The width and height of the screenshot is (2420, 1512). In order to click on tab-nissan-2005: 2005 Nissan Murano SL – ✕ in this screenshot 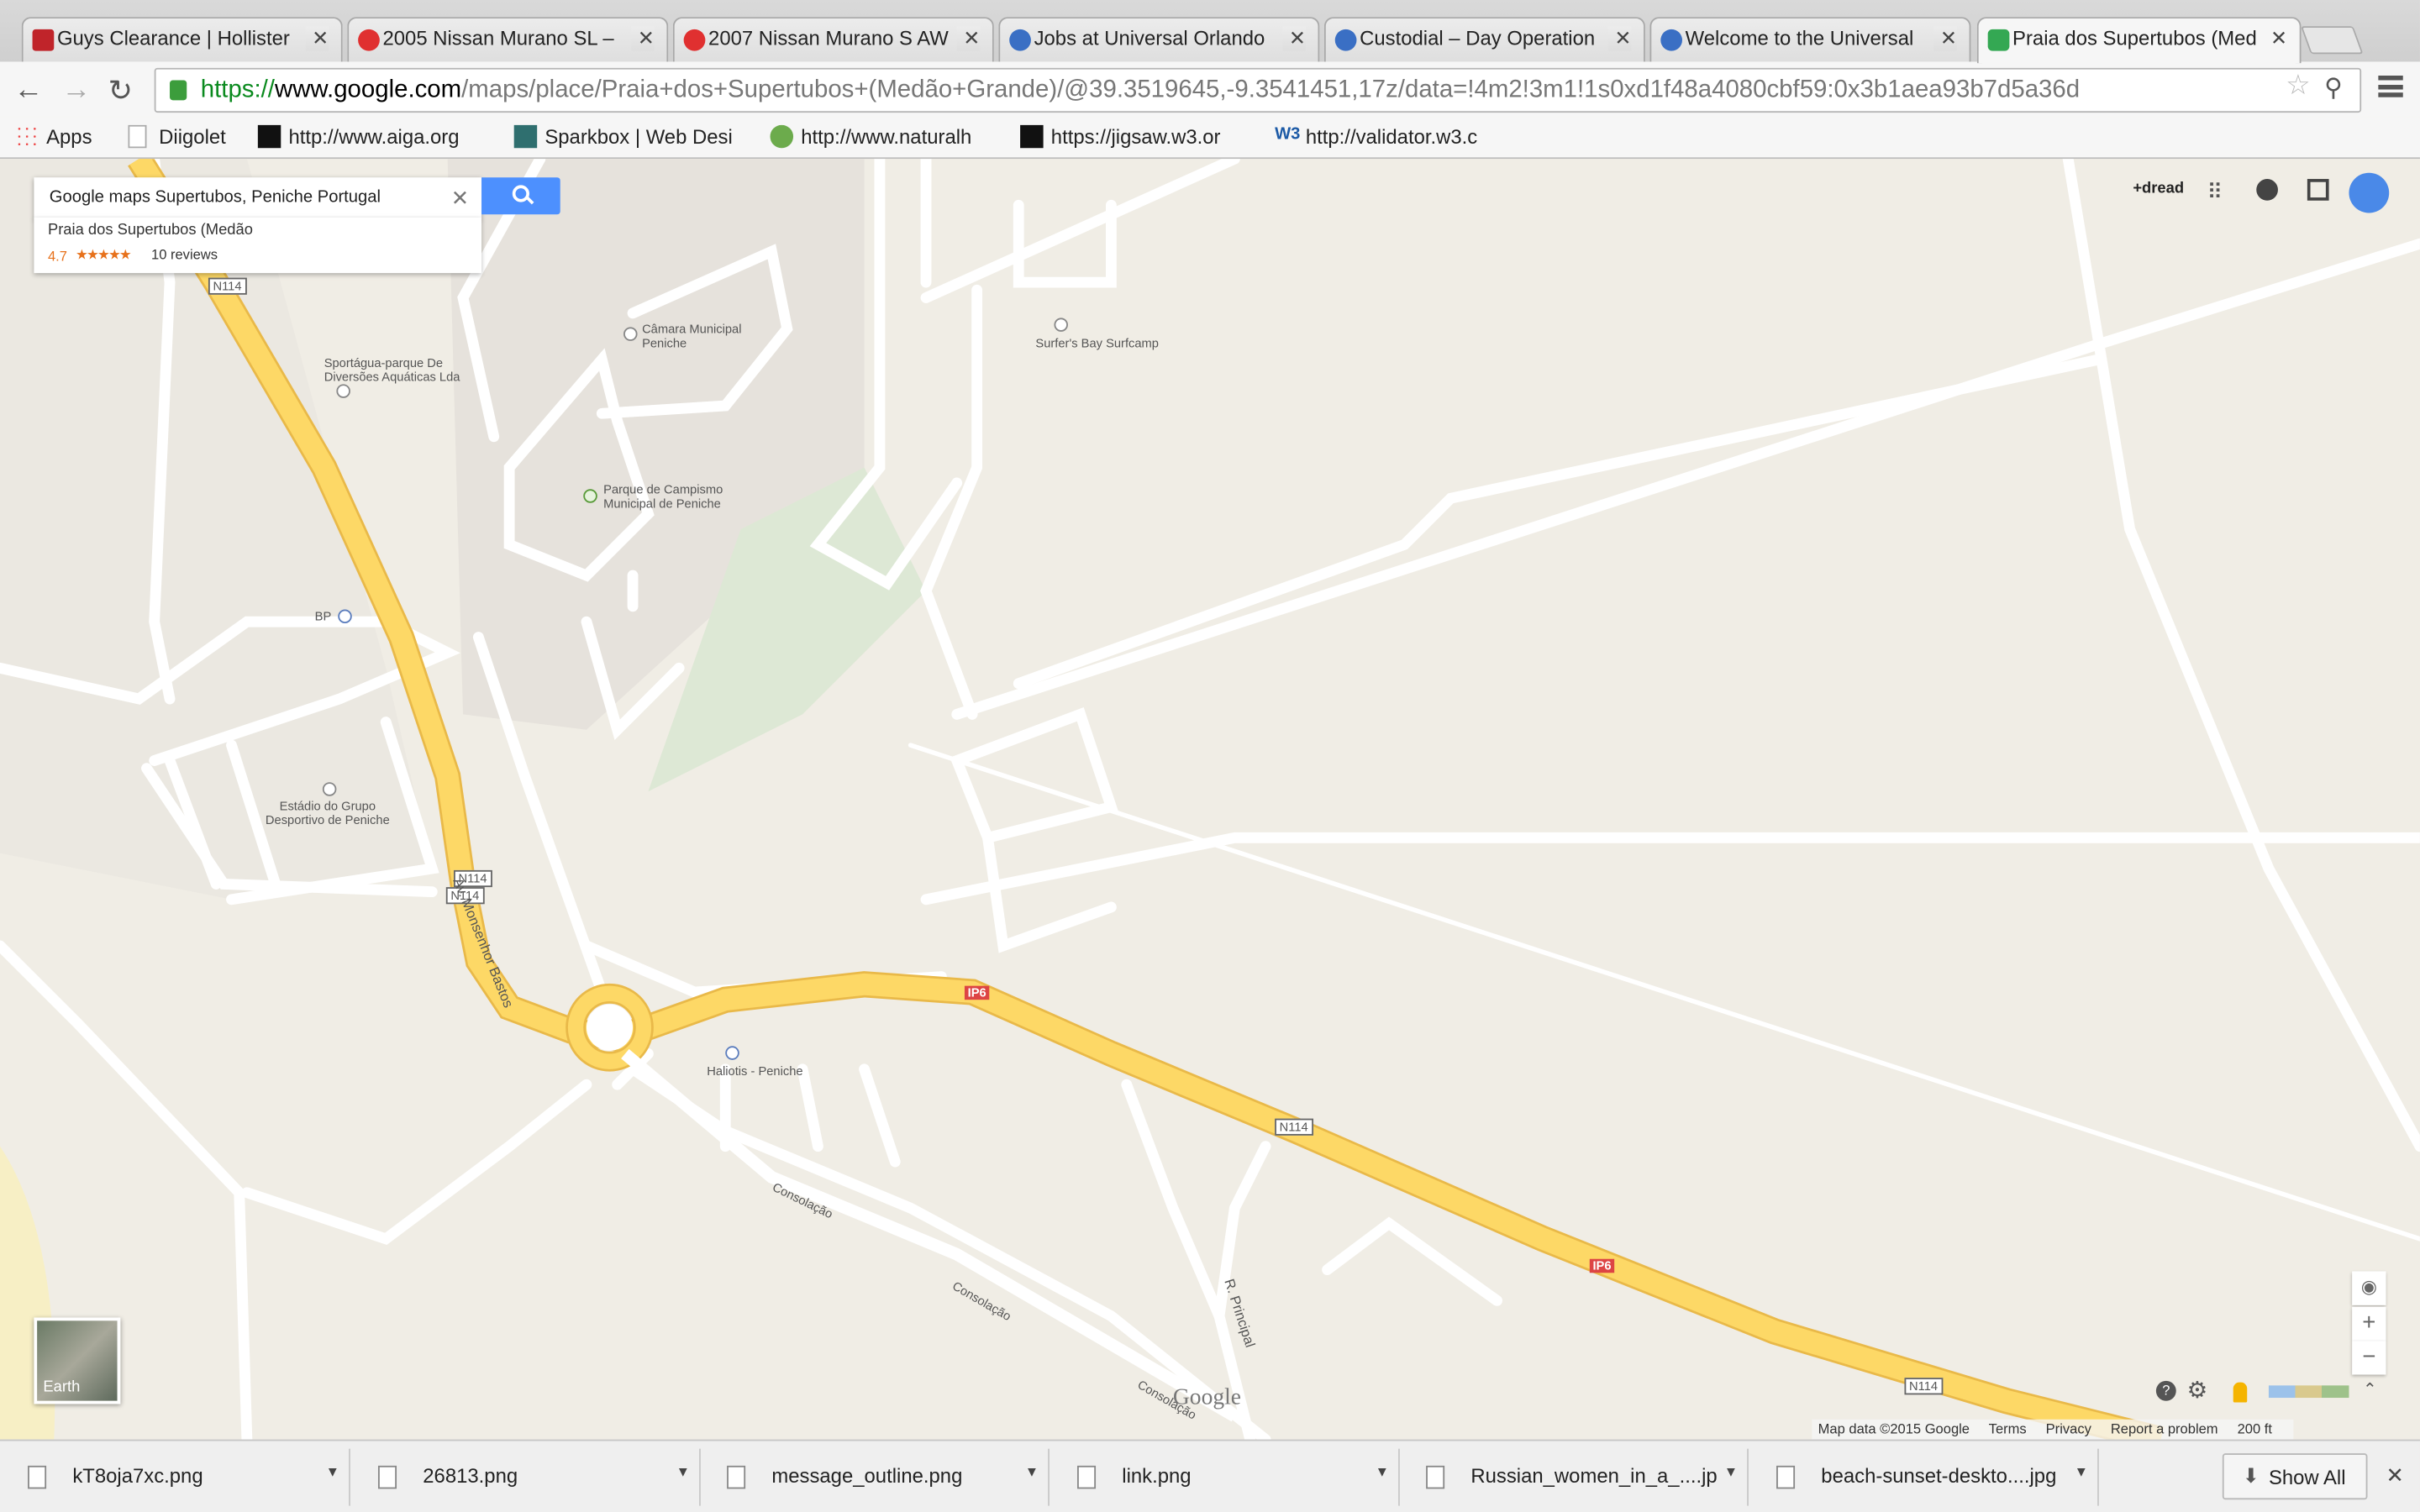, I will do `click(508, 39)`.